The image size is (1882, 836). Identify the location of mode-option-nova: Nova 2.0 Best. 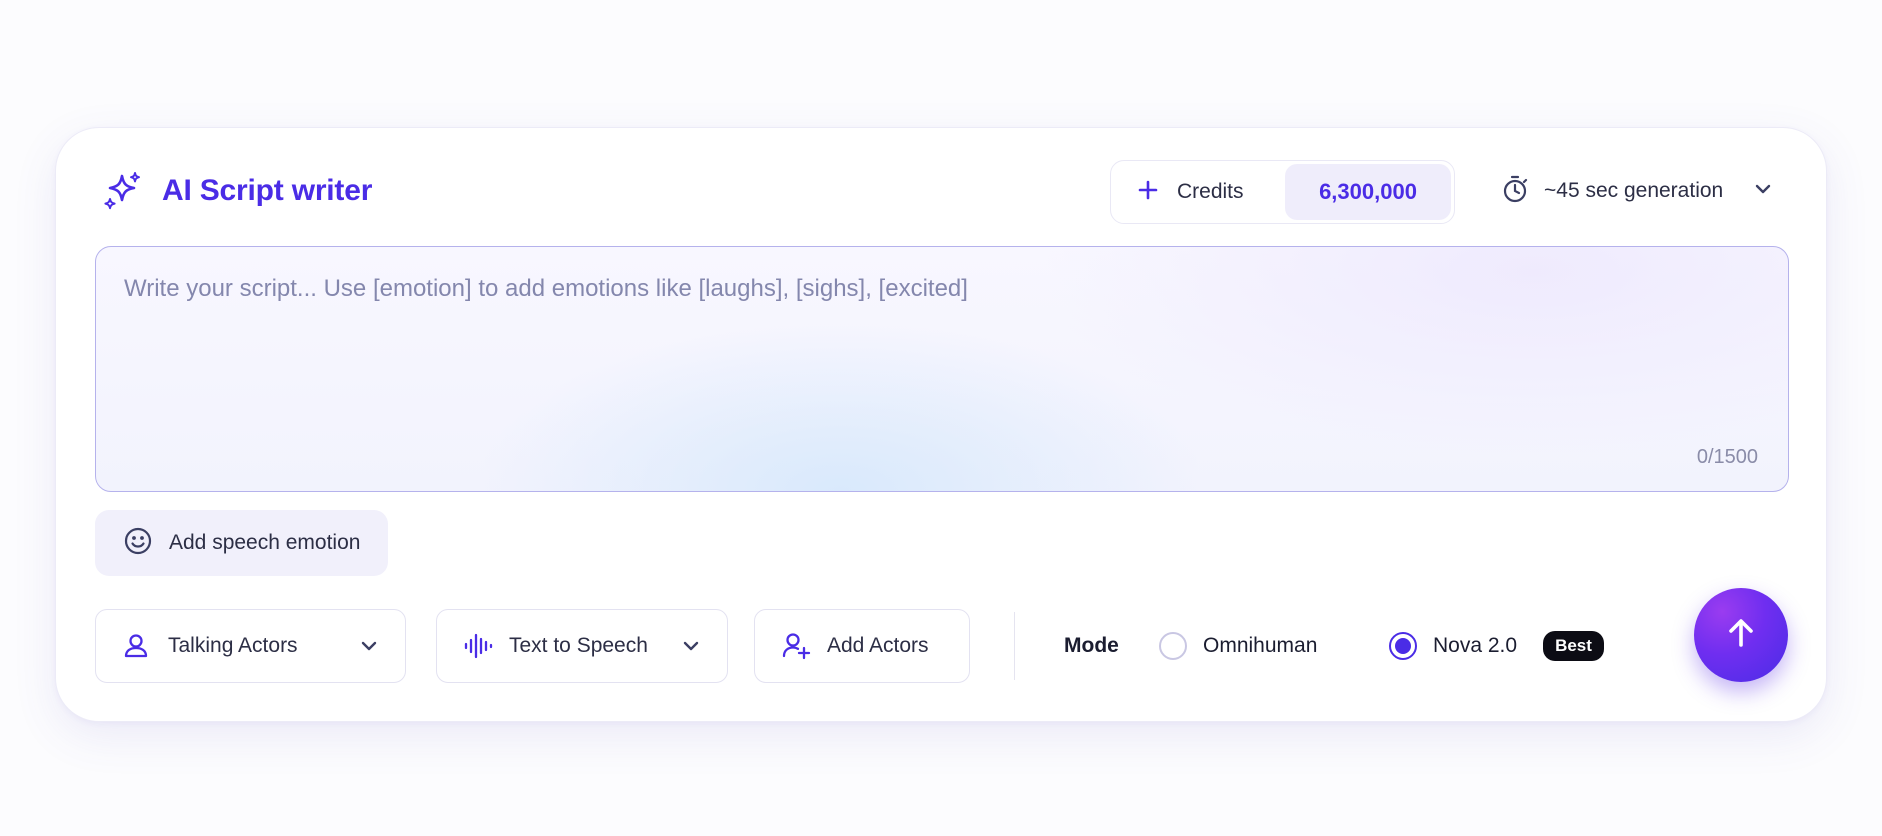
(1496, 646).